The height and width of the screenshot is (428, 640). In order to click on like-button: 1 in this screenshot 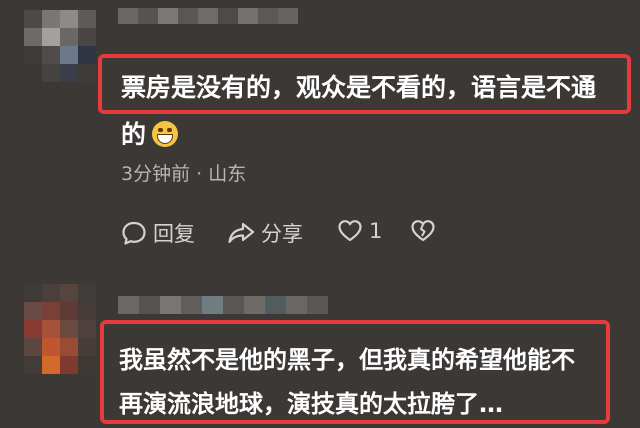, I will do `click(359, 231)`.